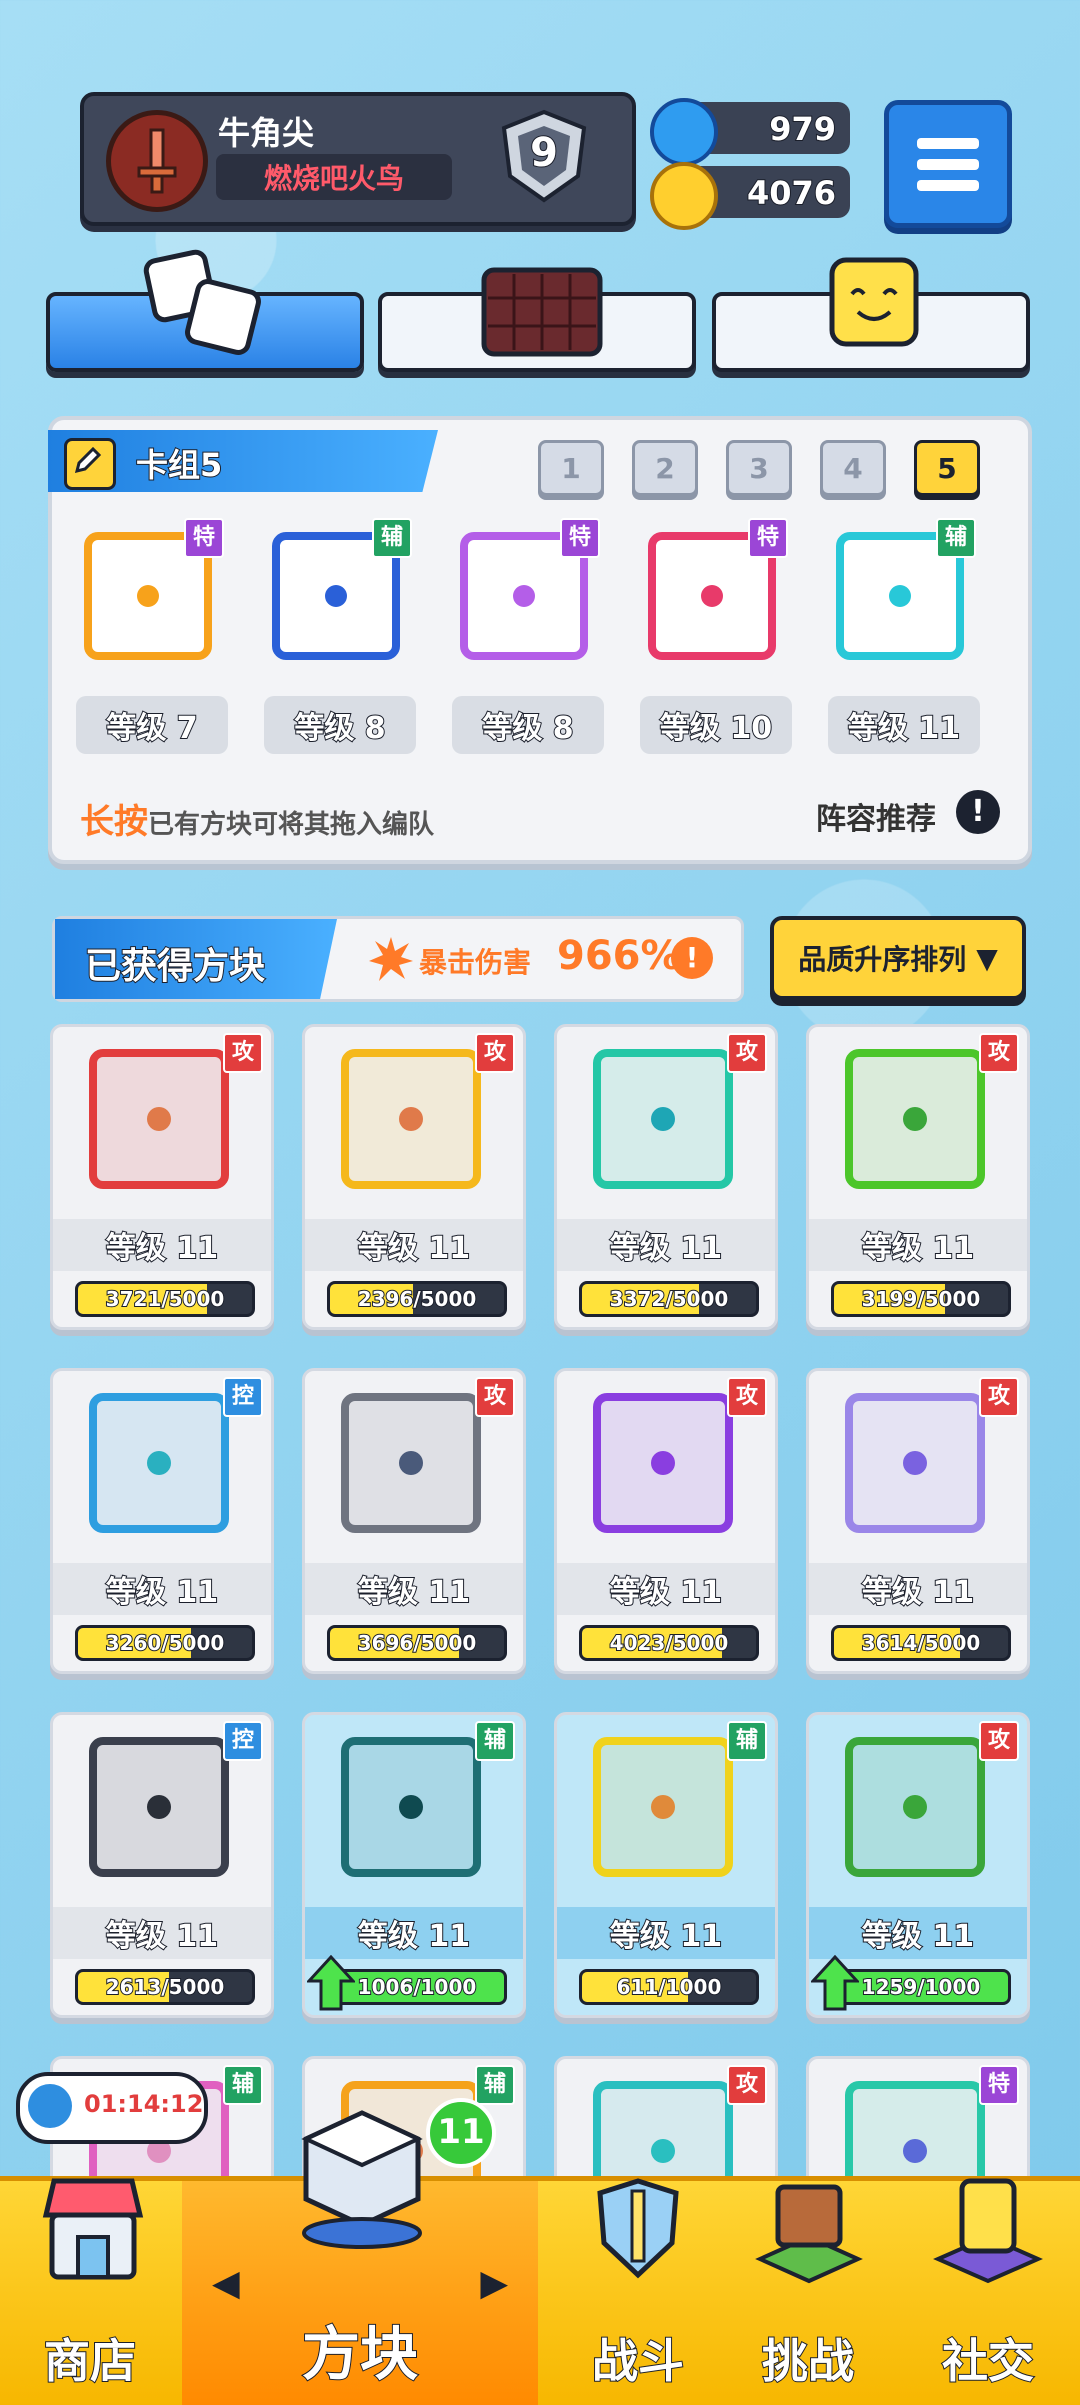  I want to click on deck-tab-4: 4, so click(853, 468).